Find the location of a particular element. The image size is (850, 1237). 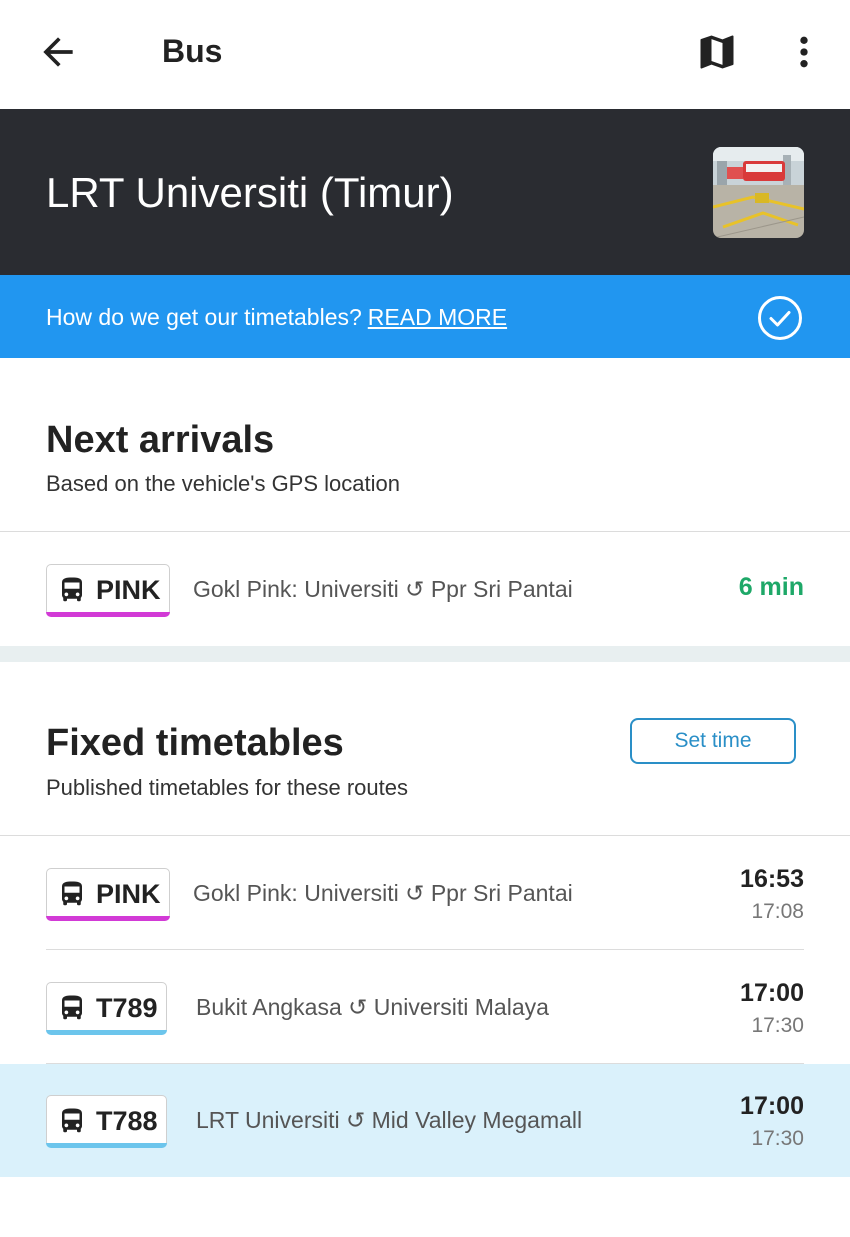

following-departure-time: 17:08 is located at coordinates (777, 911).